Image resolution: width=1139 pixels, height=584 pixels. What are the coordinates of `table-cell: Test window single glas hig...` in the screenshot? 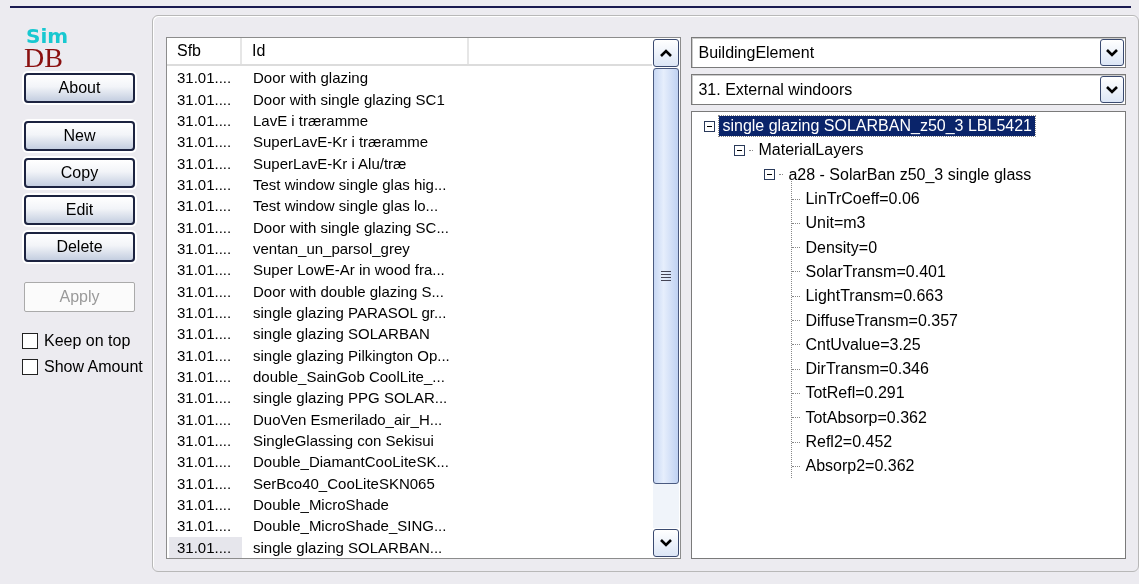 It's located at (344, 184).